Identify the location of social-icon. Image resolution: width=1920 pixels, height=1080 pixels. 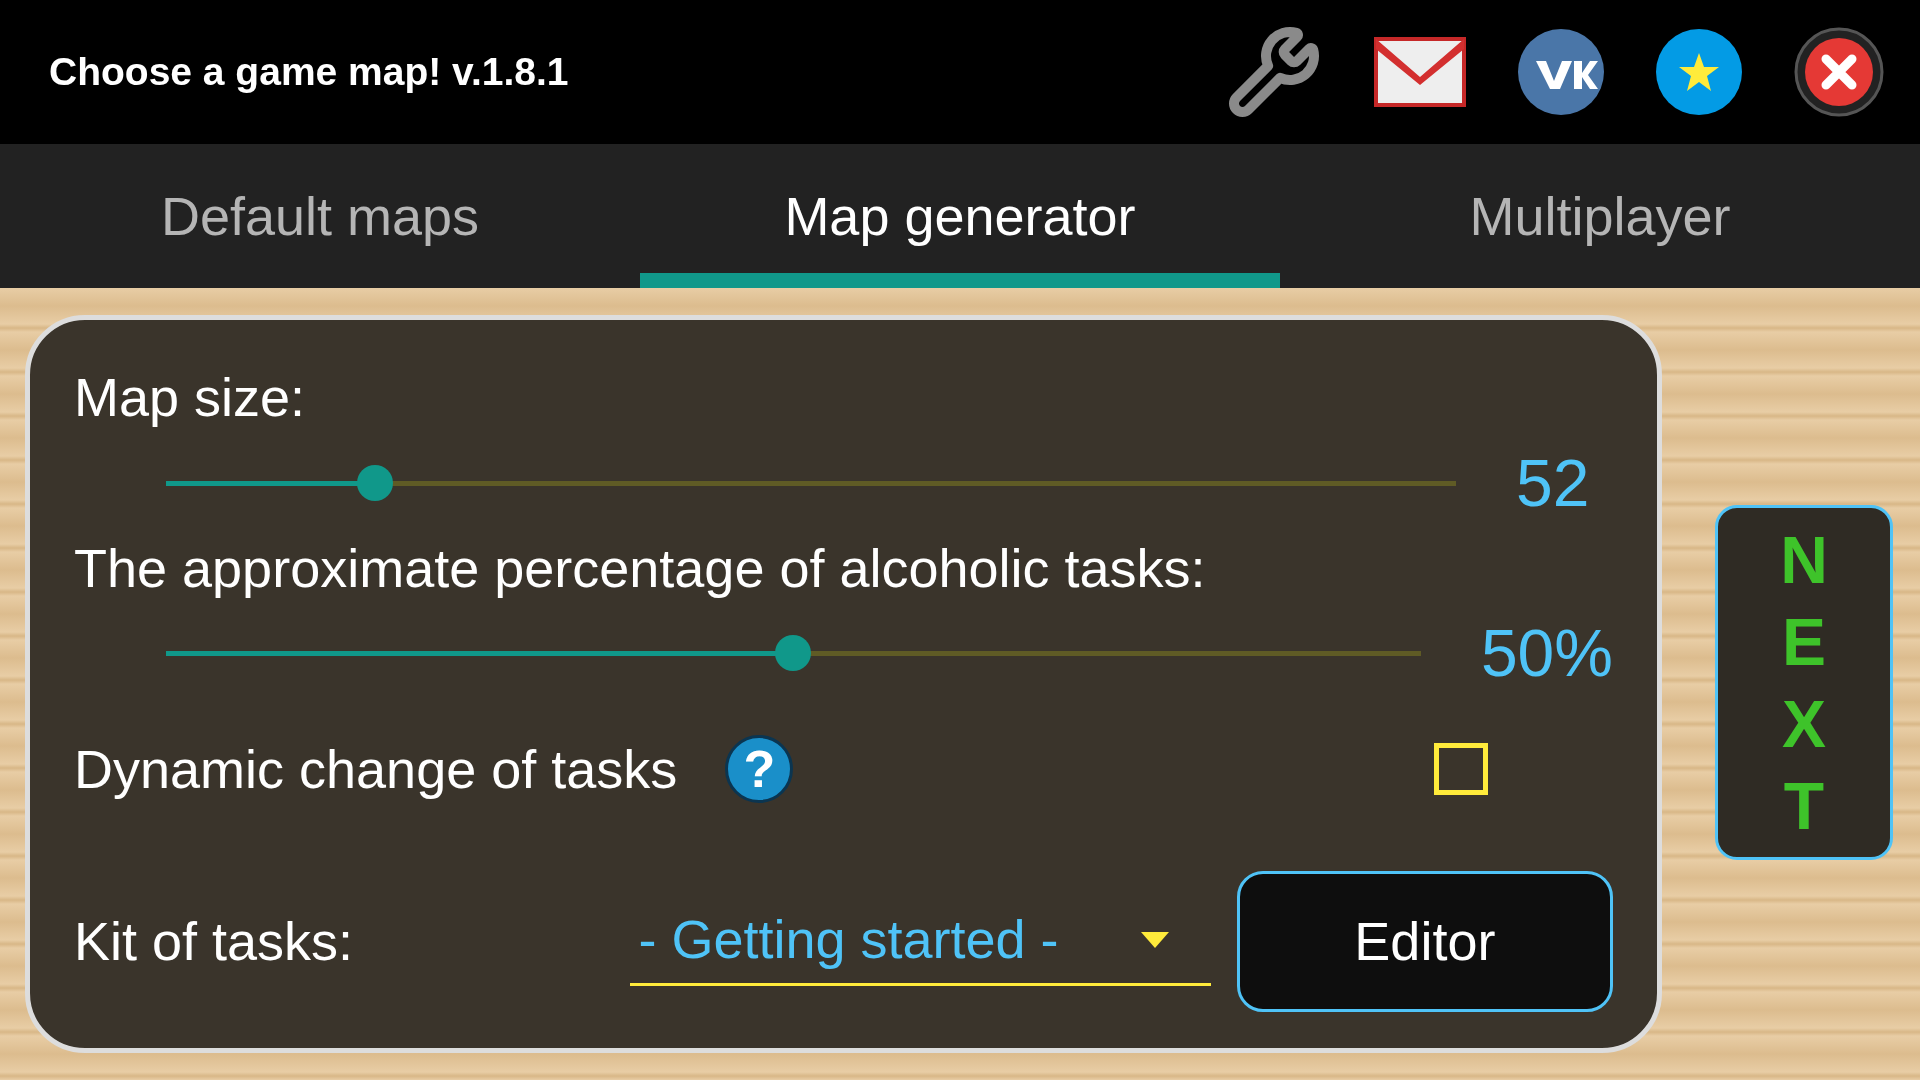
(1561, 72).